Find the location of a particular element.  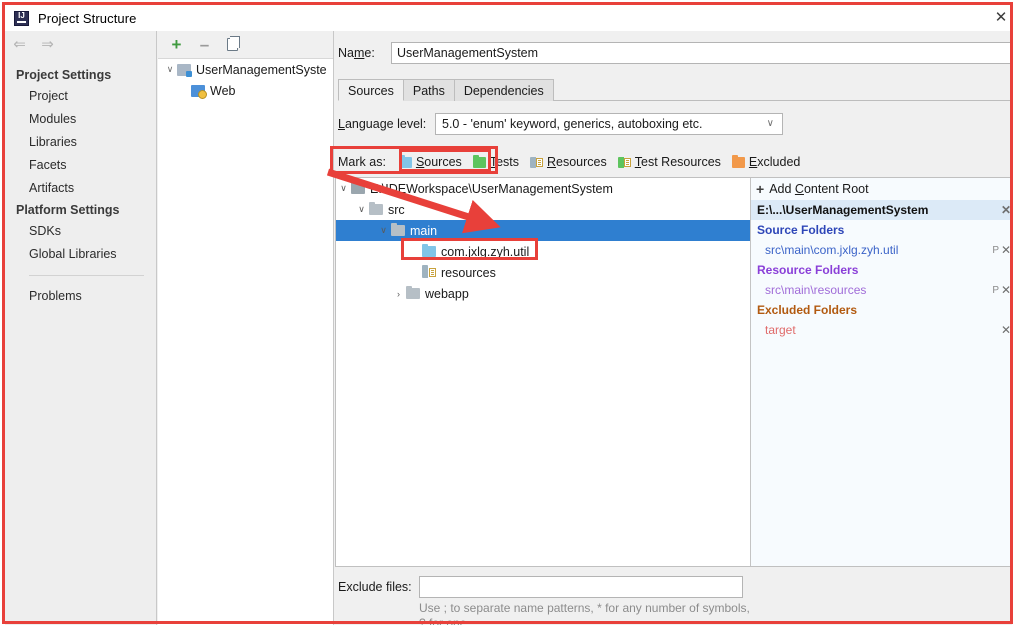

tree-row-label: main is located at coordinates (424, 230).